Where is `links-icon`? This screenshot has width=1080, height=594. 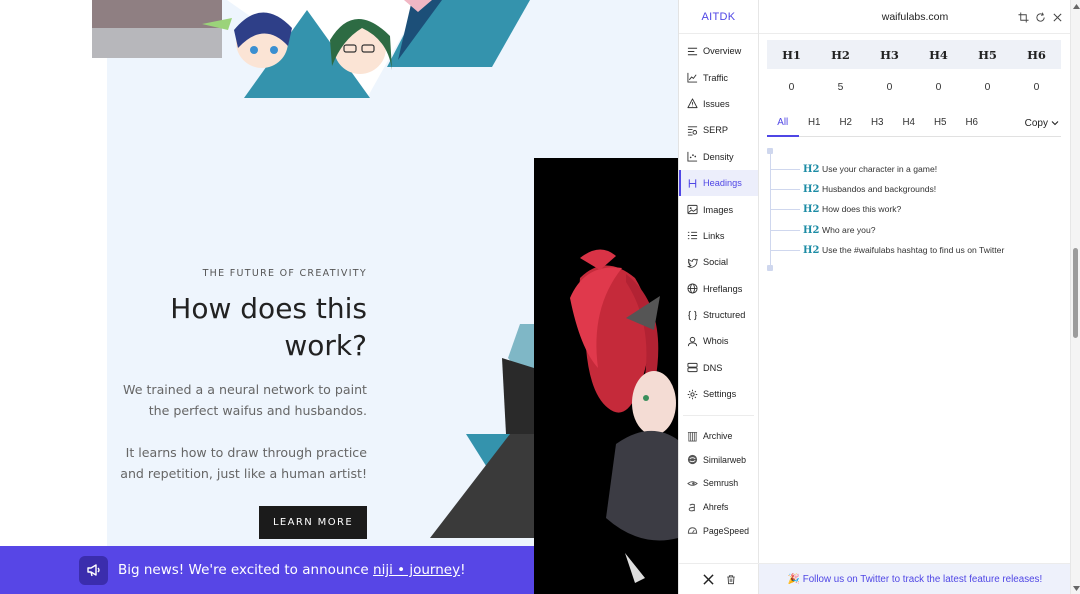
links-icon is located at coordinates (692, 236).